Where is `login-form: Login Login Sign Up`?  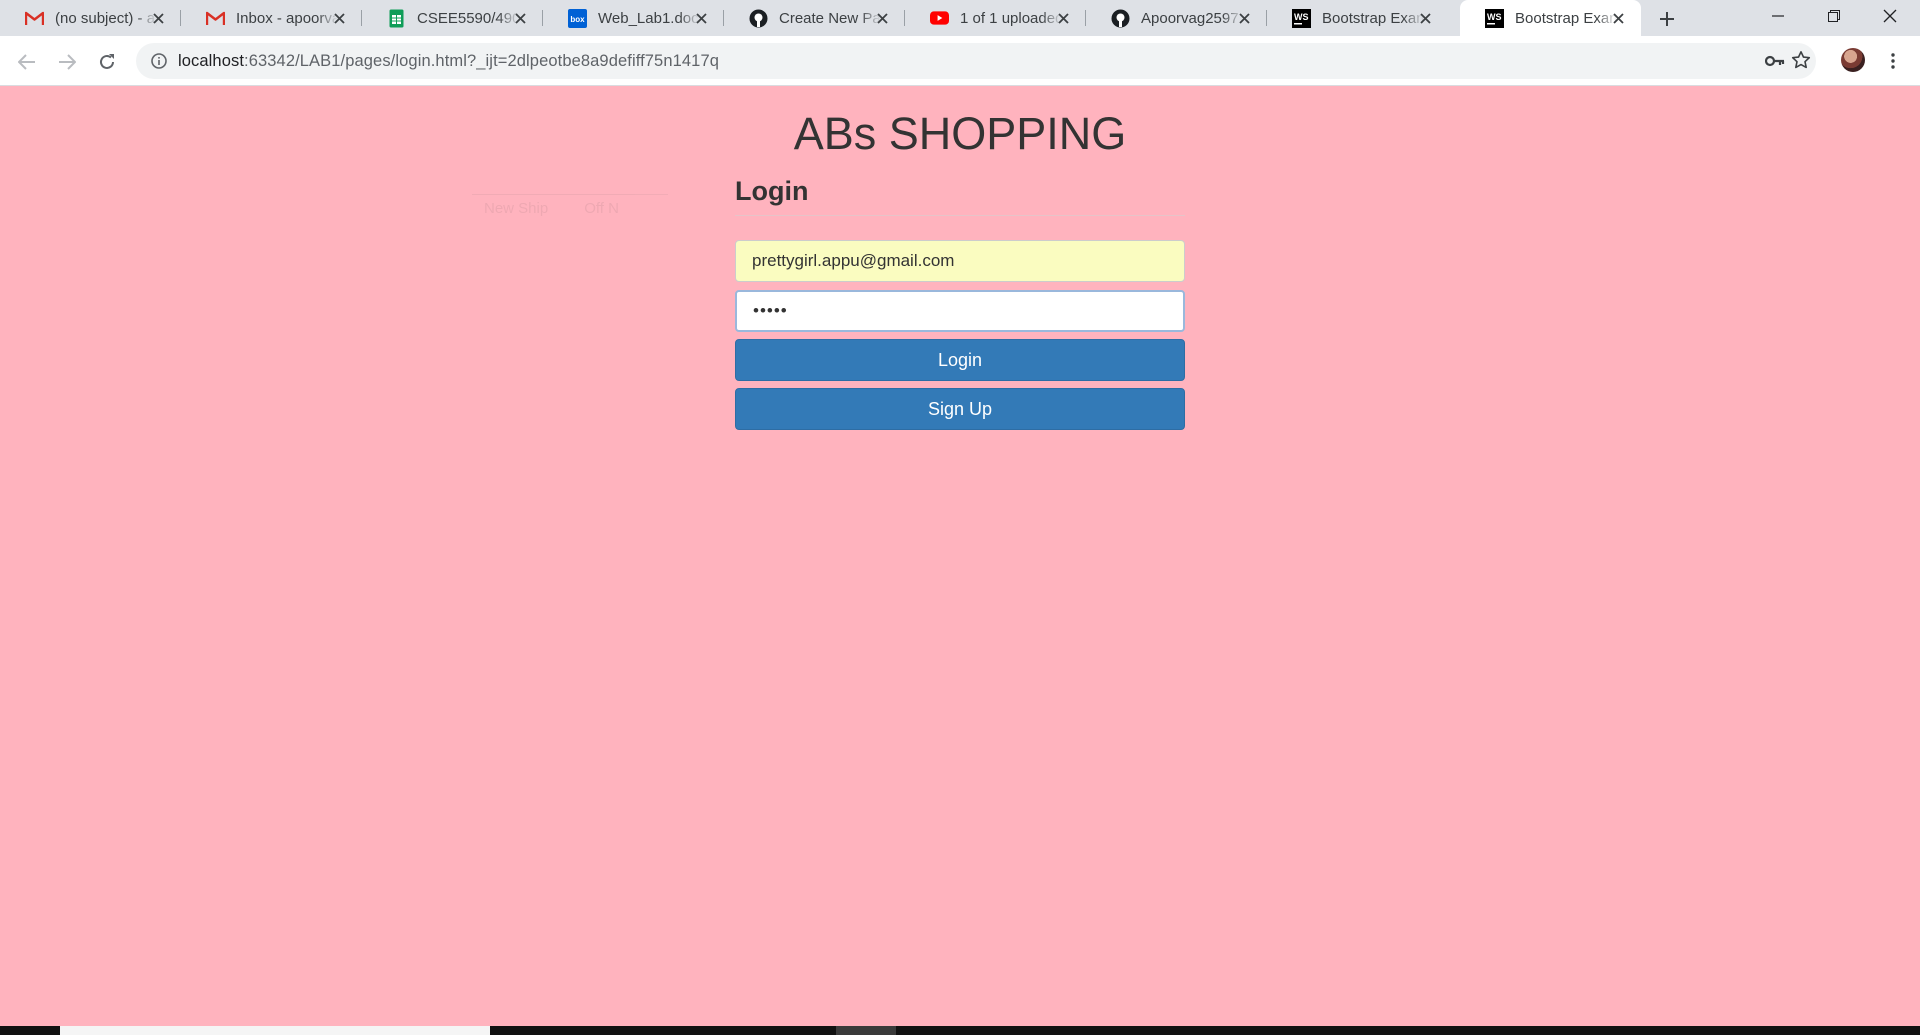
login-form: Login Login Sign Up is located at coordinates (960, 301).